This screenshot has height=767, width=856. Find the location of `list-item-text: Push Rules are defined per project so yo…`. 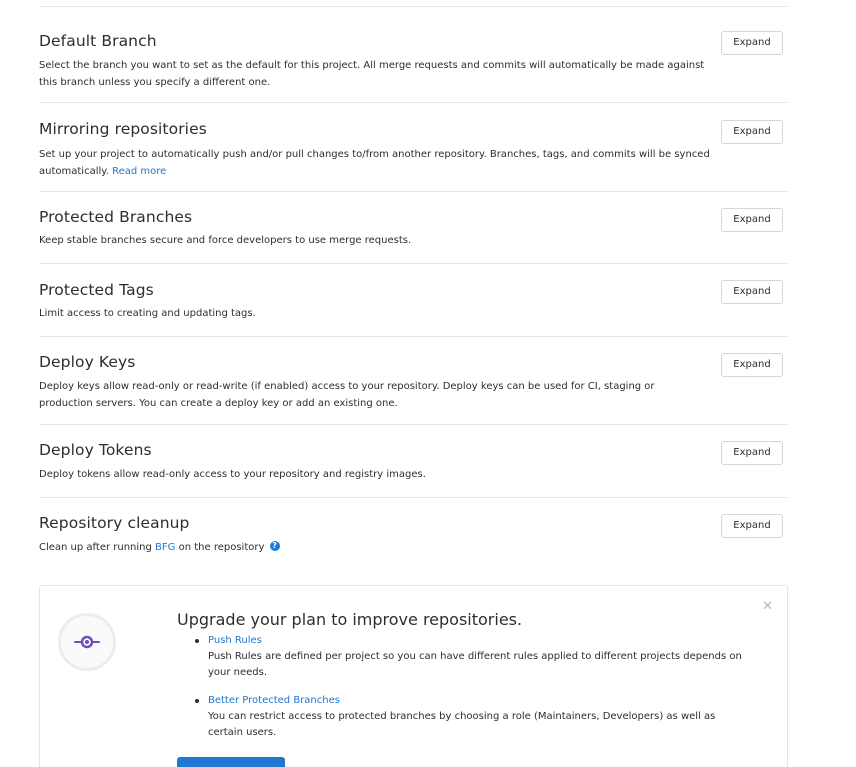

list-item-text: Push Rules are defined per project so yo… is located at coordinates (475, 664).